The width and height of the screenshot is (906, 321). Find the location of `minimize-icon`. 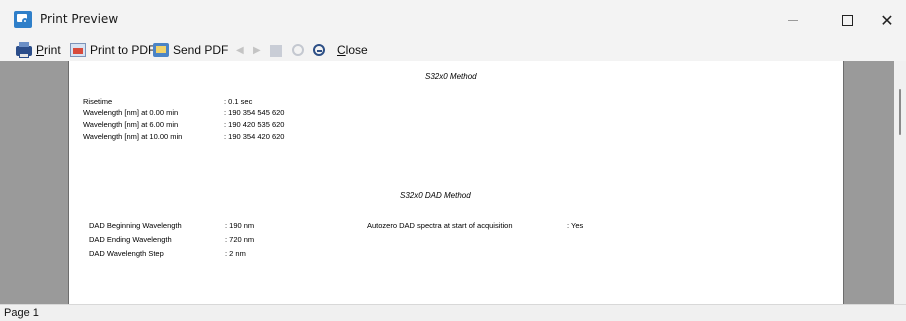

minimize-icon is located at coordinates (793, 20).